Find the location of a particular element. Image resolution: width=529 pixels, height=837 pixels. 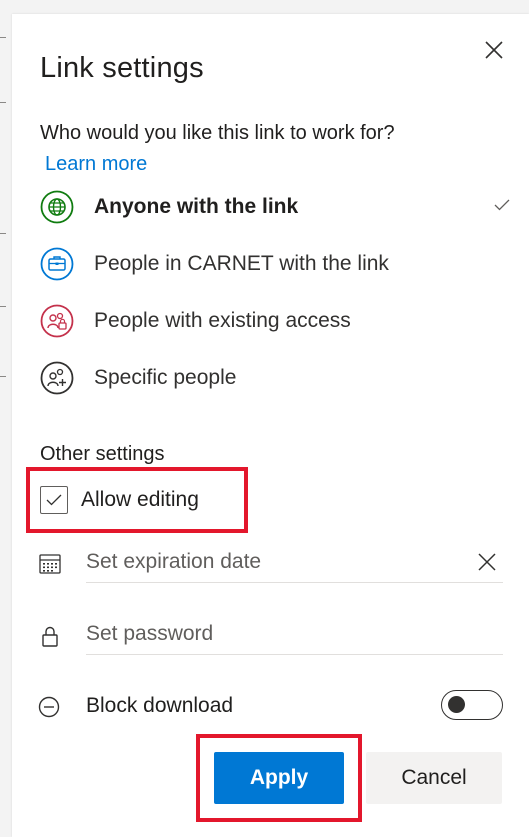

globe-icon is located at coordinates (57, 207).